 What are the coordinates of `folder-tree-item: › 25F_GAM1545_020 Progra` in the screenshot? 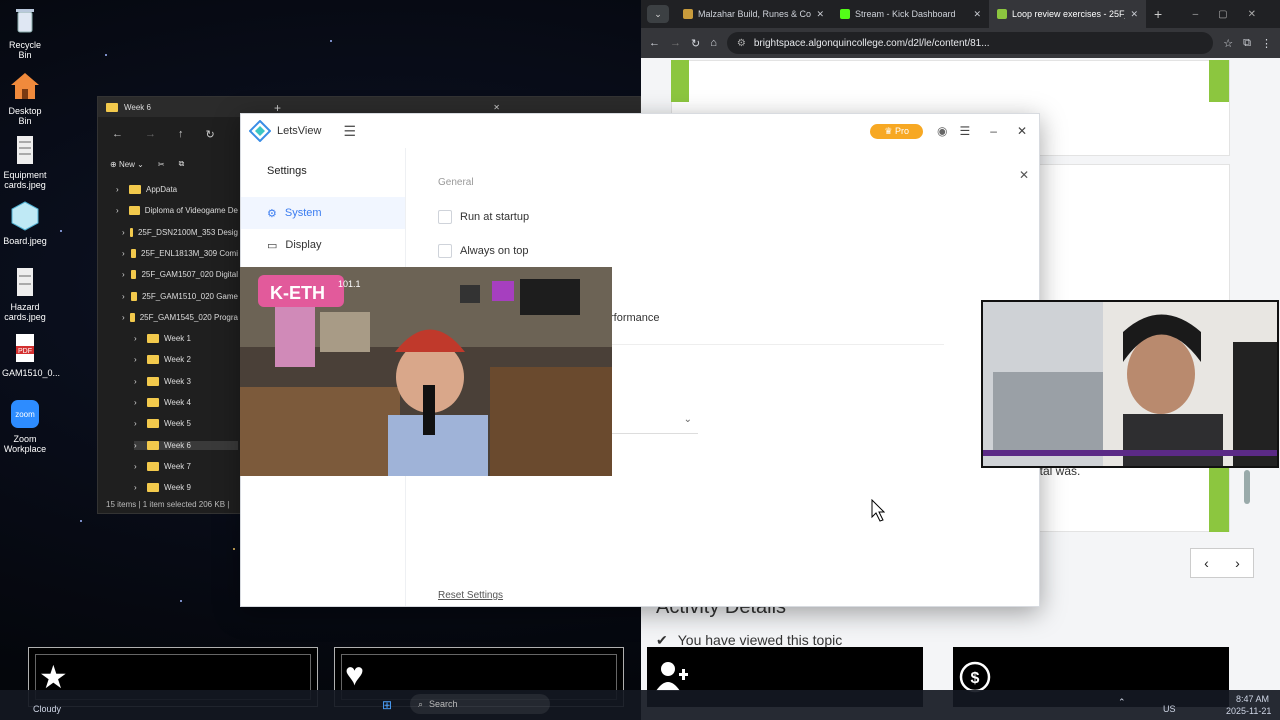 It's located at (180, 317).